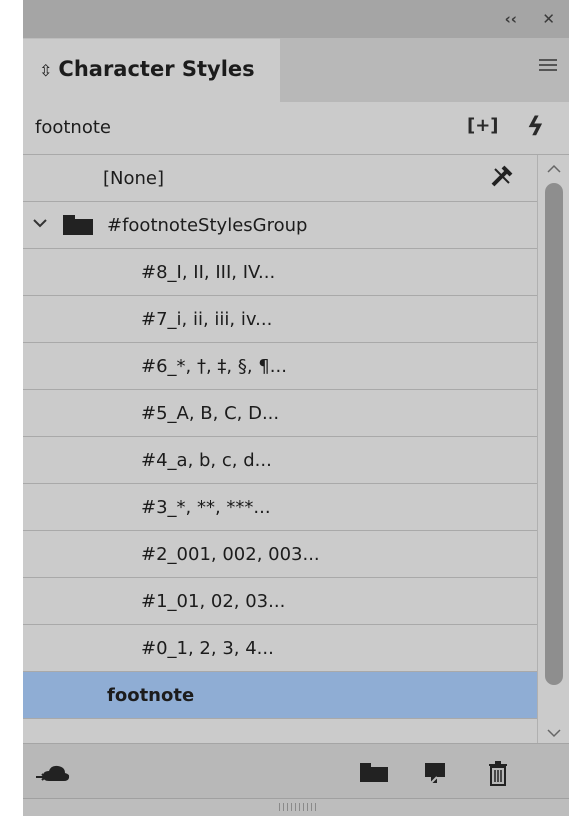 The image size is (569, 816). What do you see at coordinates (554, 169) in the screenshot?
I see `scroll-up-icon` at bounding box center [554, 169].